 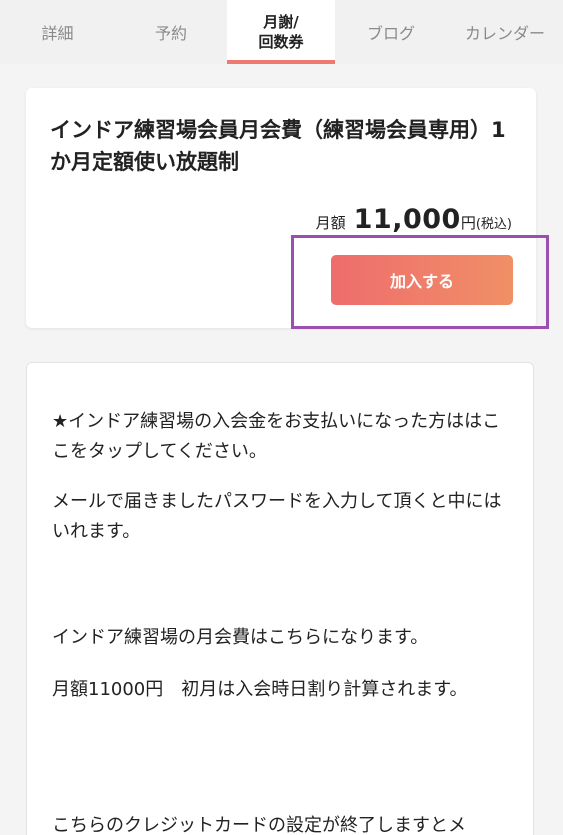 What do you see at coordinates (260, 689) in the screenshot?
I see `description-paragraph-4: 月額11000円 初月は入会時日割り計算されます。` at bounding box center [260, 689].